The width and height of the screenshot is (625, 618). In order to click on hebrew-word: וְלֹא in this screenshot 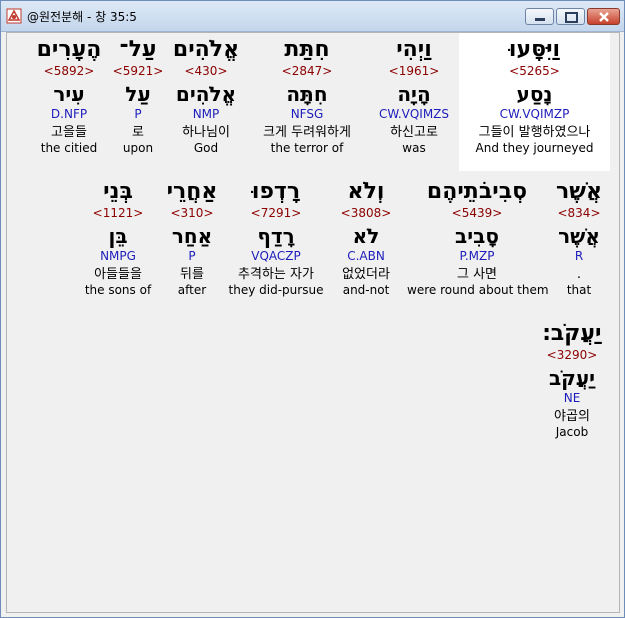, I will do `click(366, 191)`.